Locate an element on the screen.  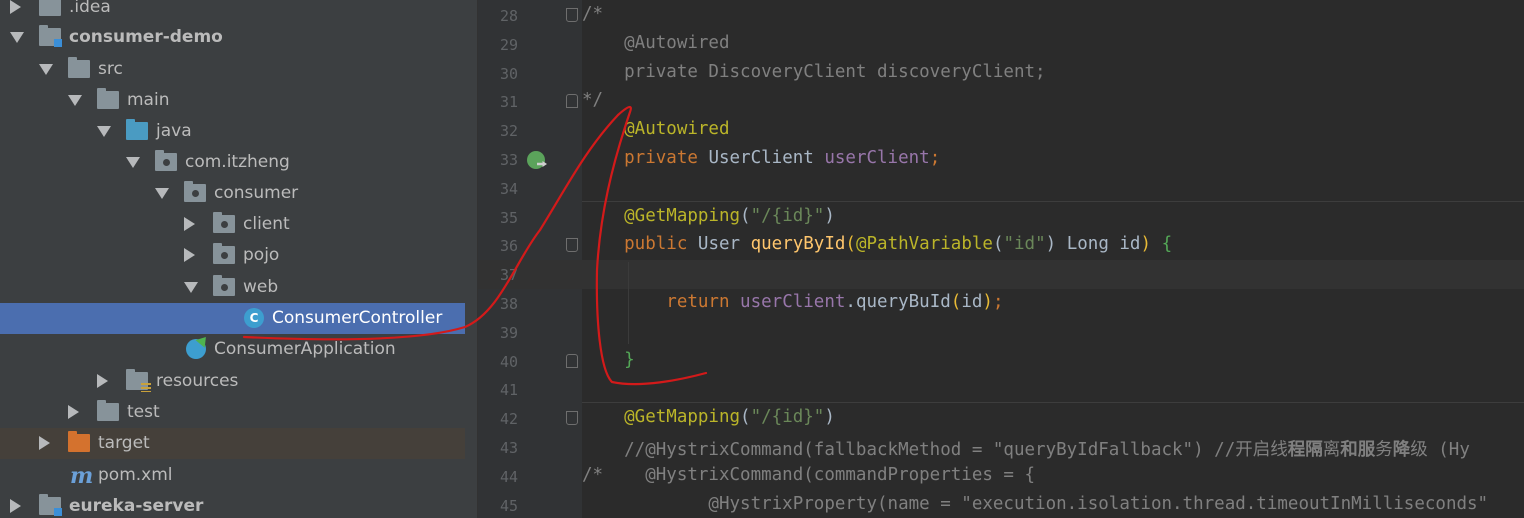
code-line: 38 return userClient.queryBuId(id); is located at coordinates (1001, 303).